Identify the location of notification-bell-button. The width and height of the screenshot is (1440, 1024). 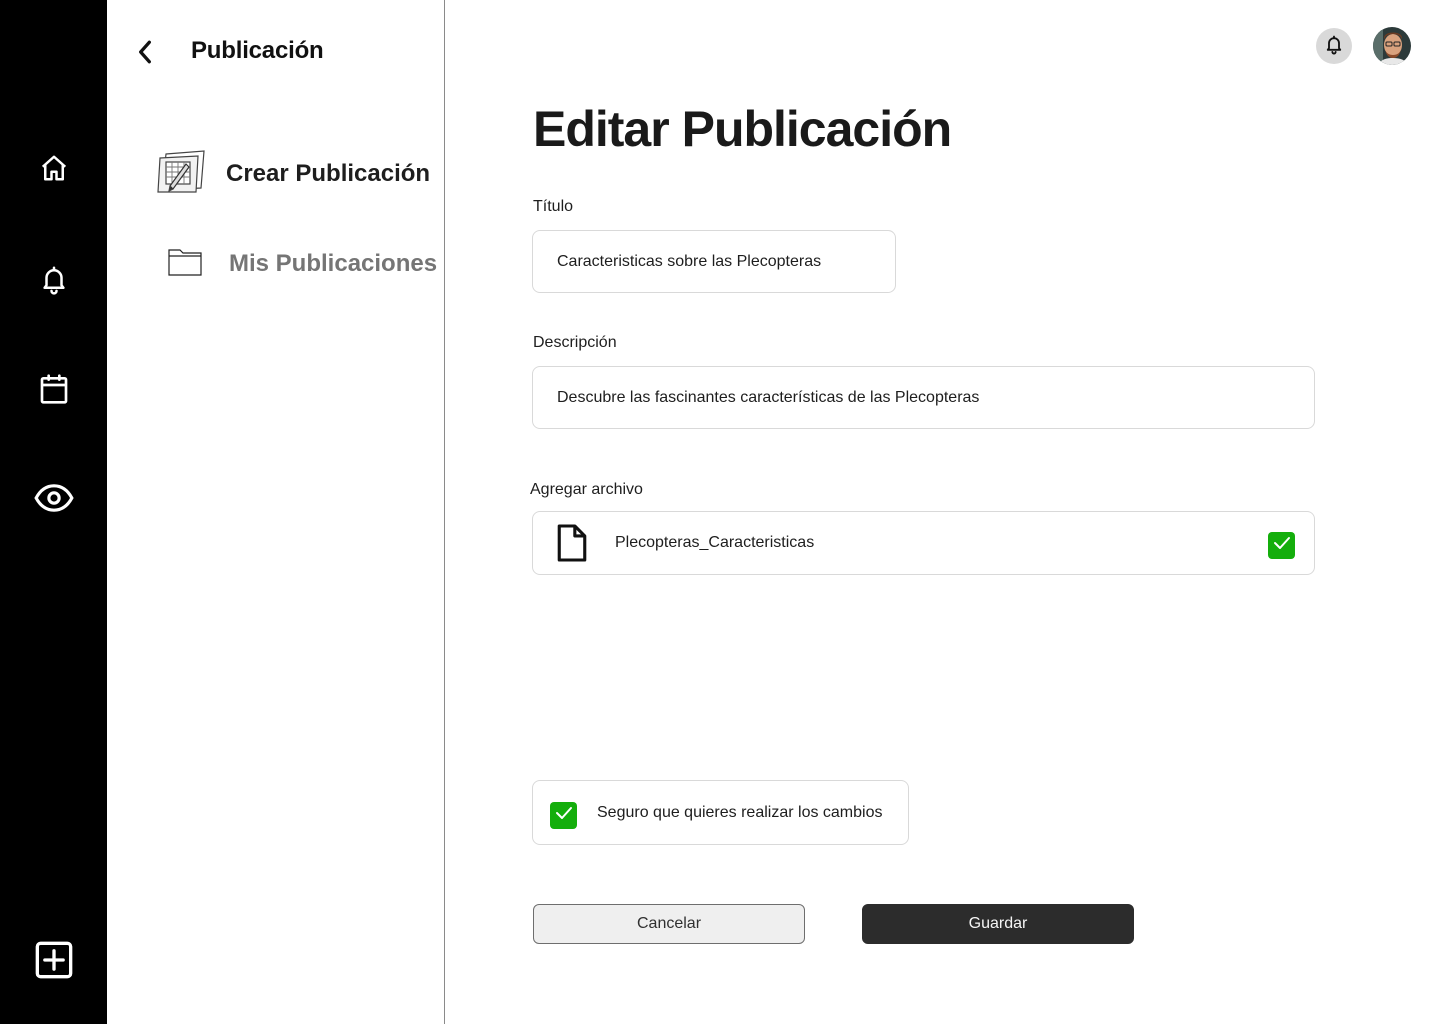
(1334, 46).